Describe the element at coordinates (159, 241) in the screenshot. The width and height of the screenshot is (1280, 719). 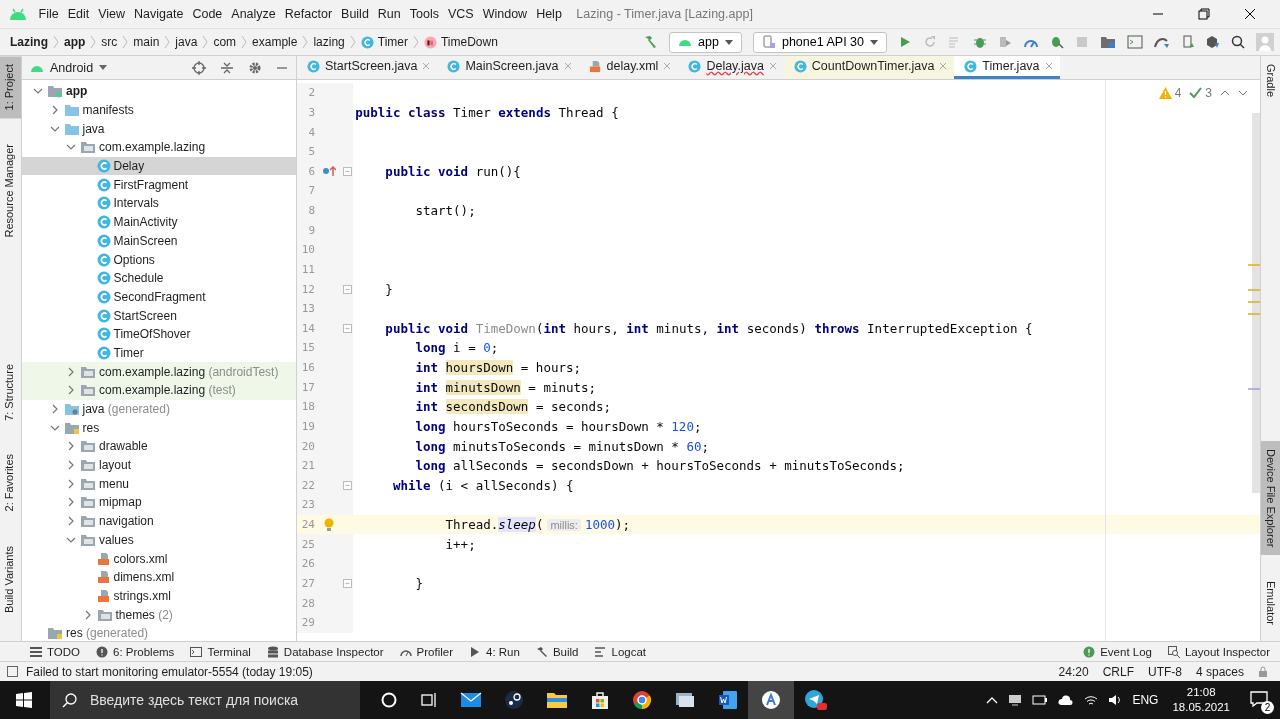
I see `tree-item: MainScreen` at that location.